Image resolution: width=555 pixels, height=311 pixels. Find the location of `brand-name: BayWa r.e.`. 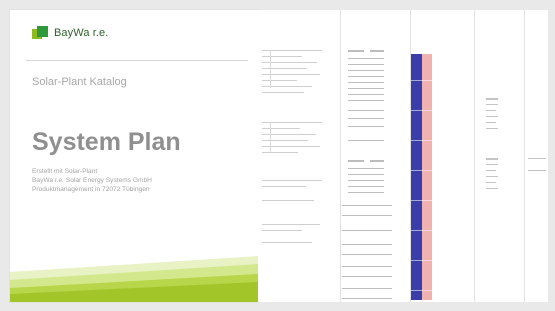

brand-name: BayWa r.e. is located at coordinates (81, 33).